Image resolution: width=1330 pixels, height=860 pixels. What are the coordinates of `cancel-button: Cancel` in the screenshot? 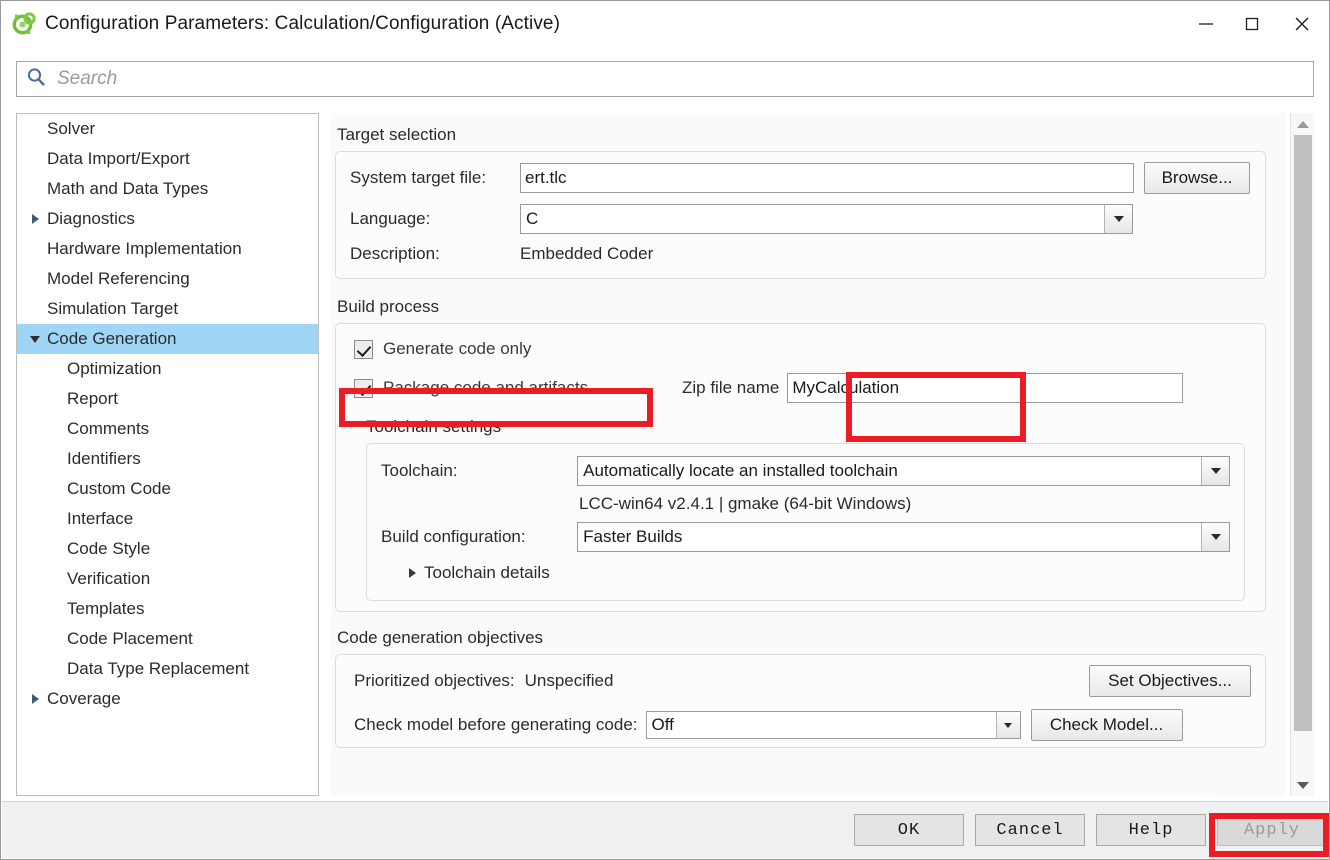 It's located at (1030, 830).